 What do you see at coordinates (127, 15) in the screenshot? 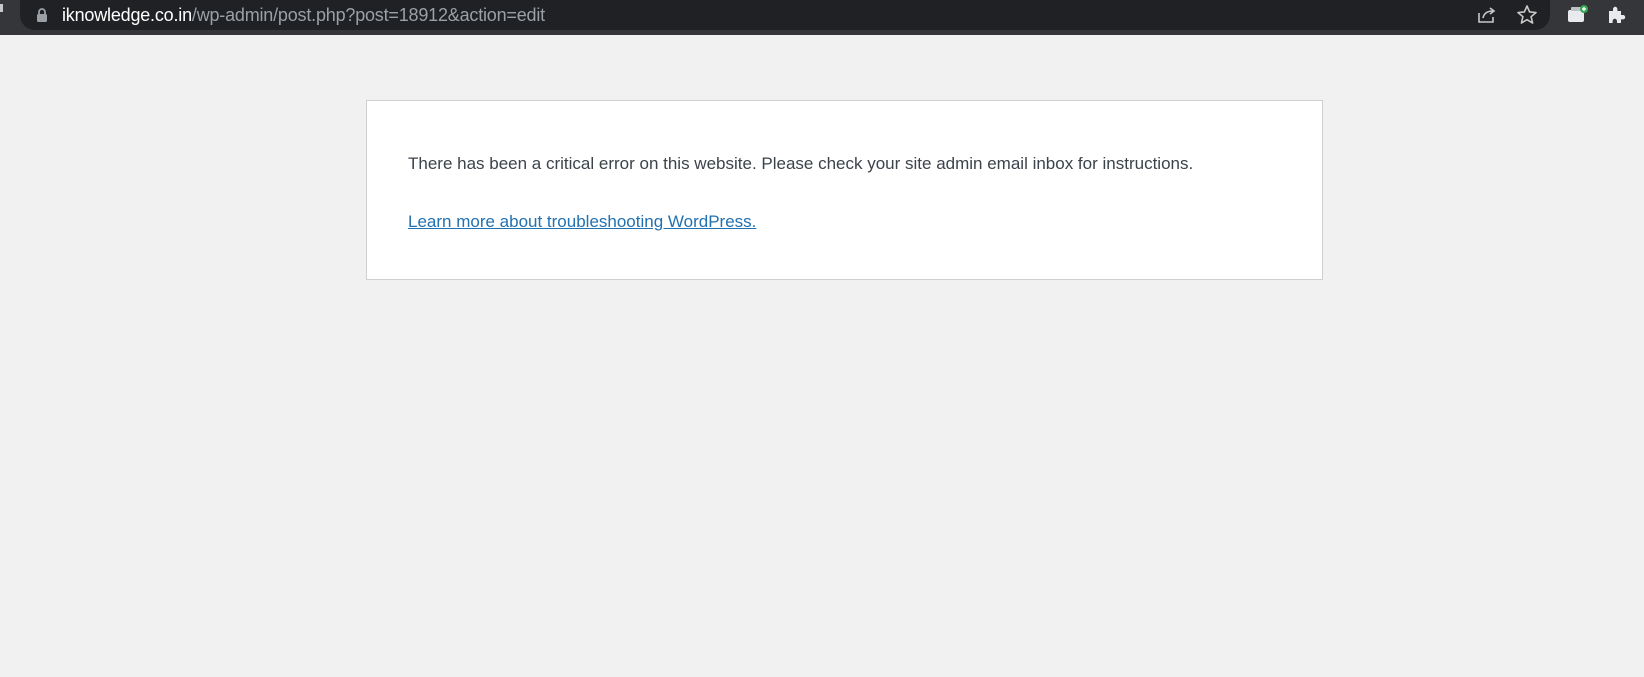
I see `url-host: iknowledge.co.in` at bounding box center [127, 15].